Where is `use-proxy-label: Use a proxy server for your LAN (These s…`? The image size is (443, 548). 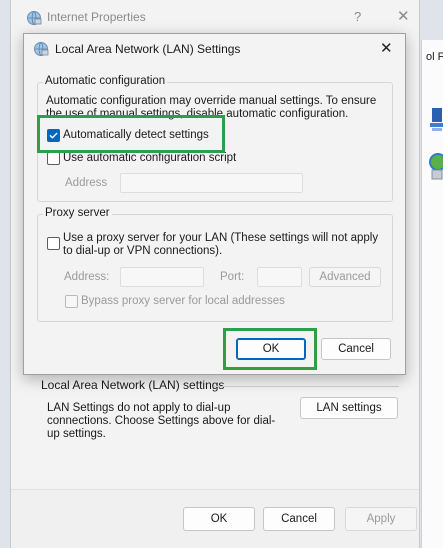
use-proxy-label: Use a proxy server for your LAN (These s… is located at coordinates (221, 244).